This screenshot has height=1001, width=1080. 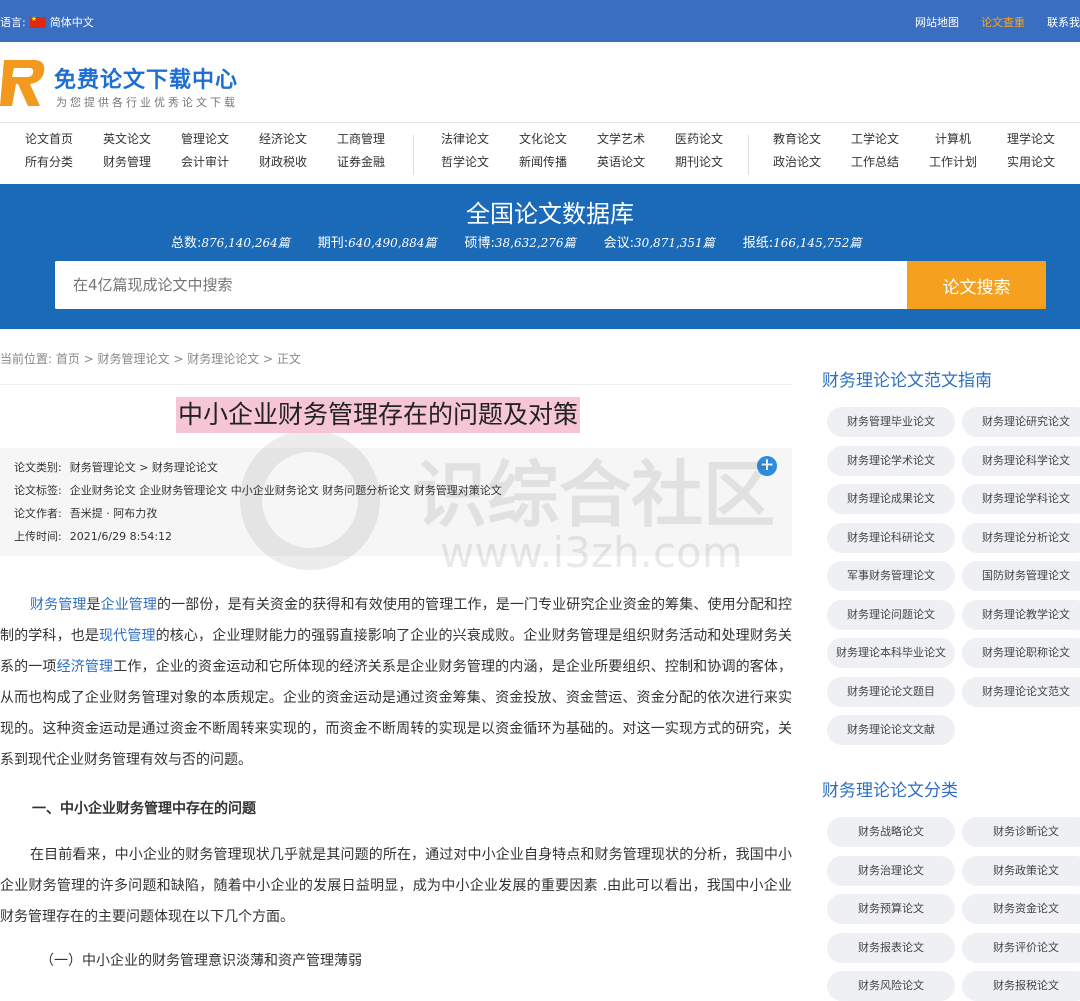 I want to click on nav-group-1: 论文首页 英文论文 管理论文 经济论文 工商管理所有分类 财务管理 会计审计 财政税收 证券金融, so click(x=205, y=151).